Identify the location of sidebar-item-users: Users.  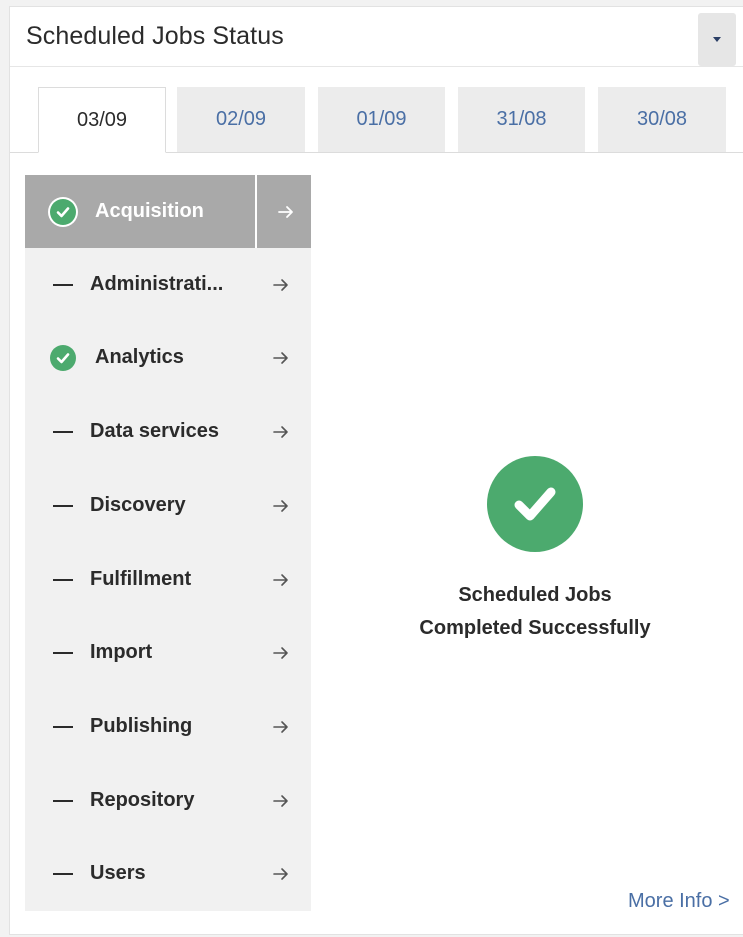
(168, 873).